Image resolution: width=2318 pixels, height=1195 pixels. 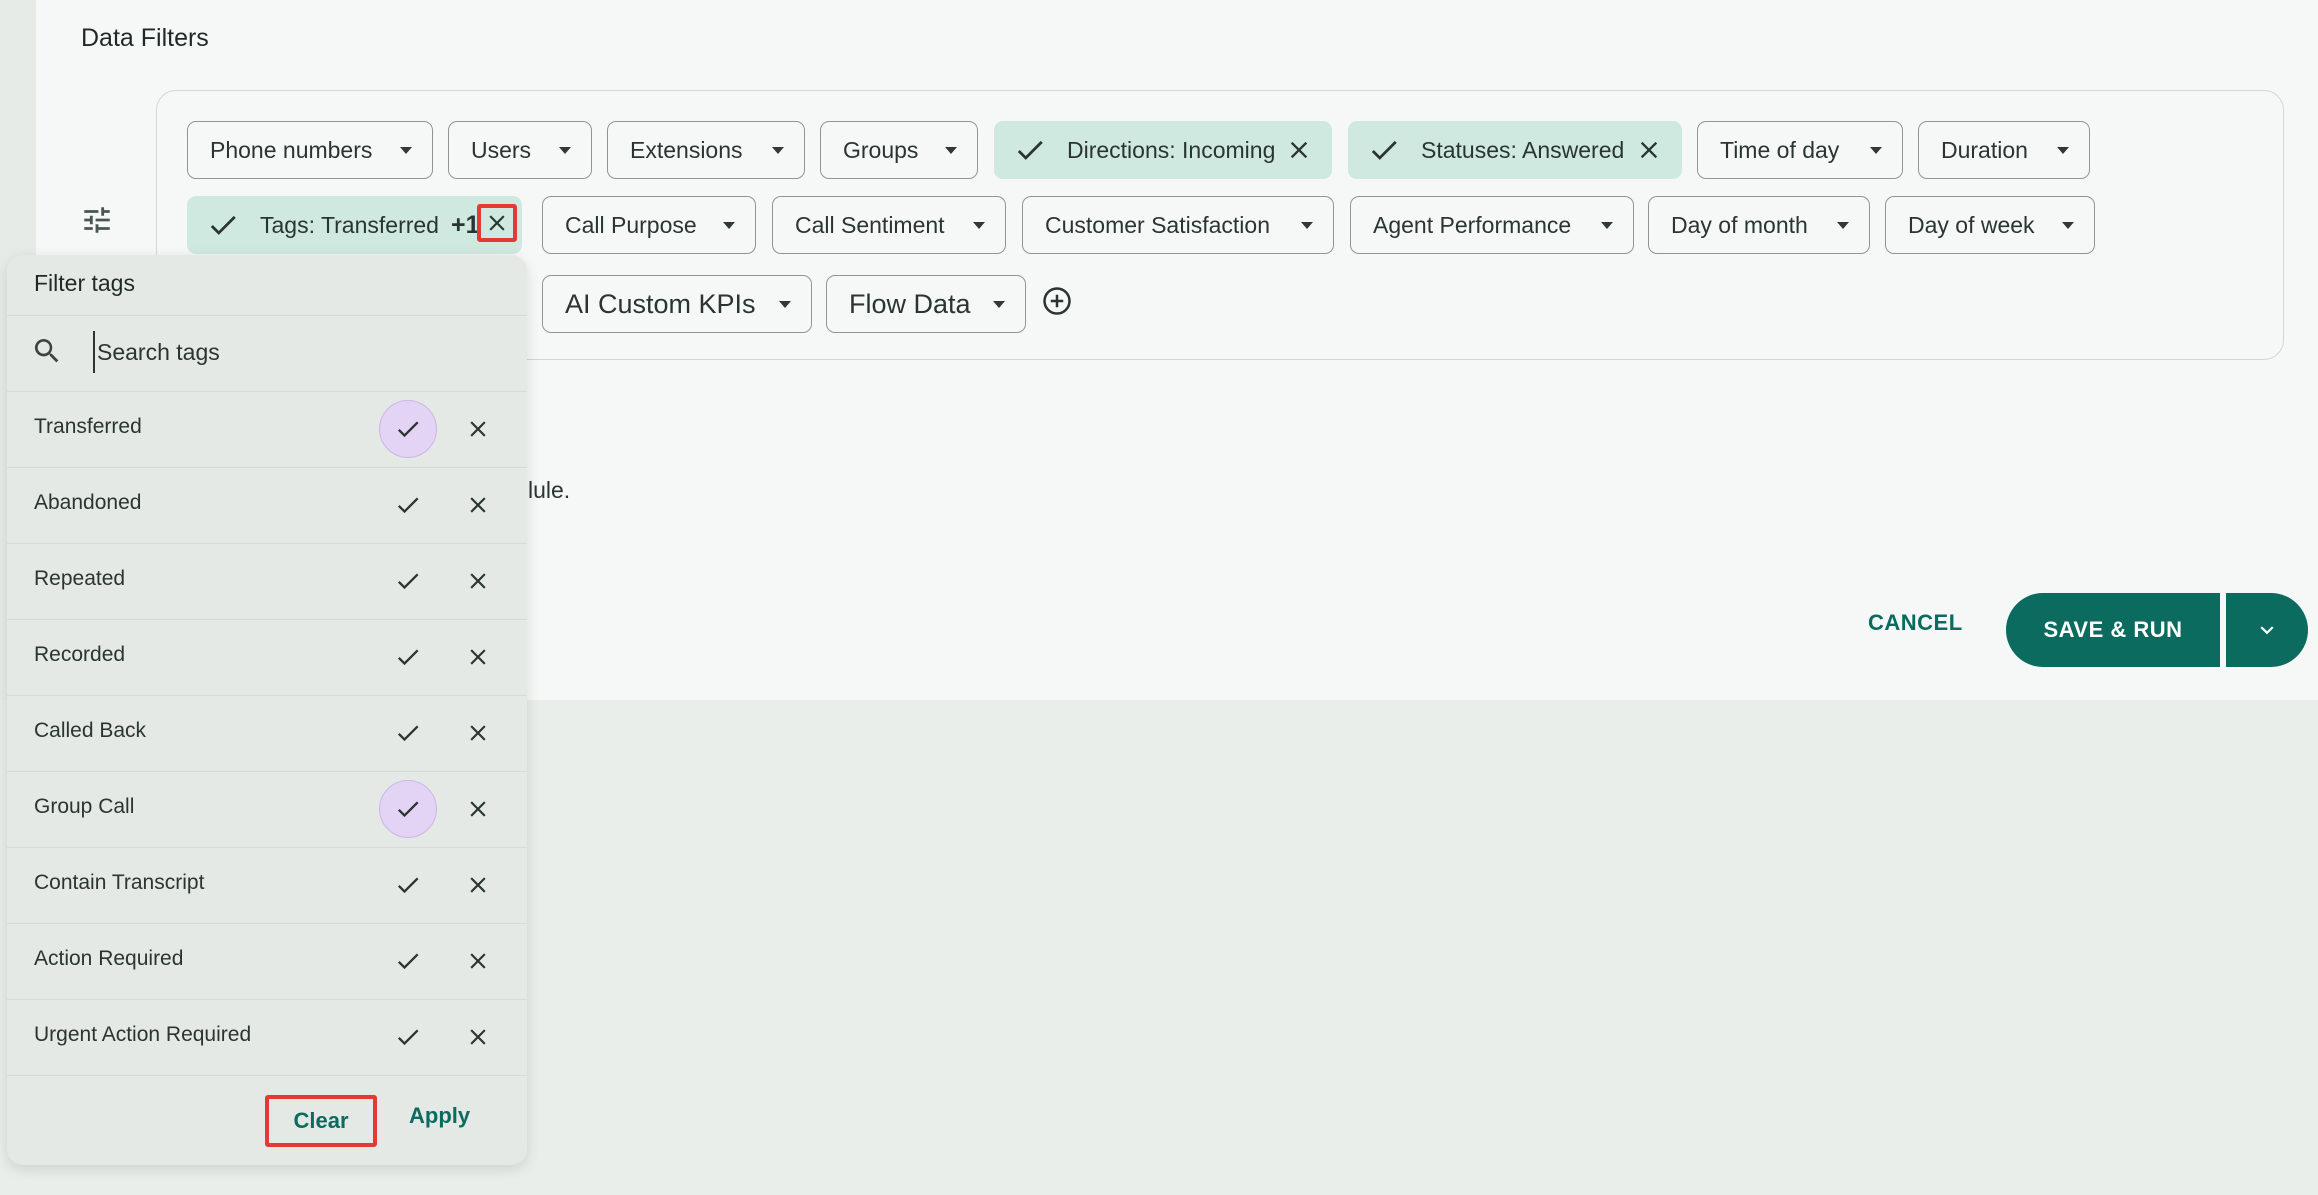 I want to click on chip-label: Users, so click(x=501, y=149).